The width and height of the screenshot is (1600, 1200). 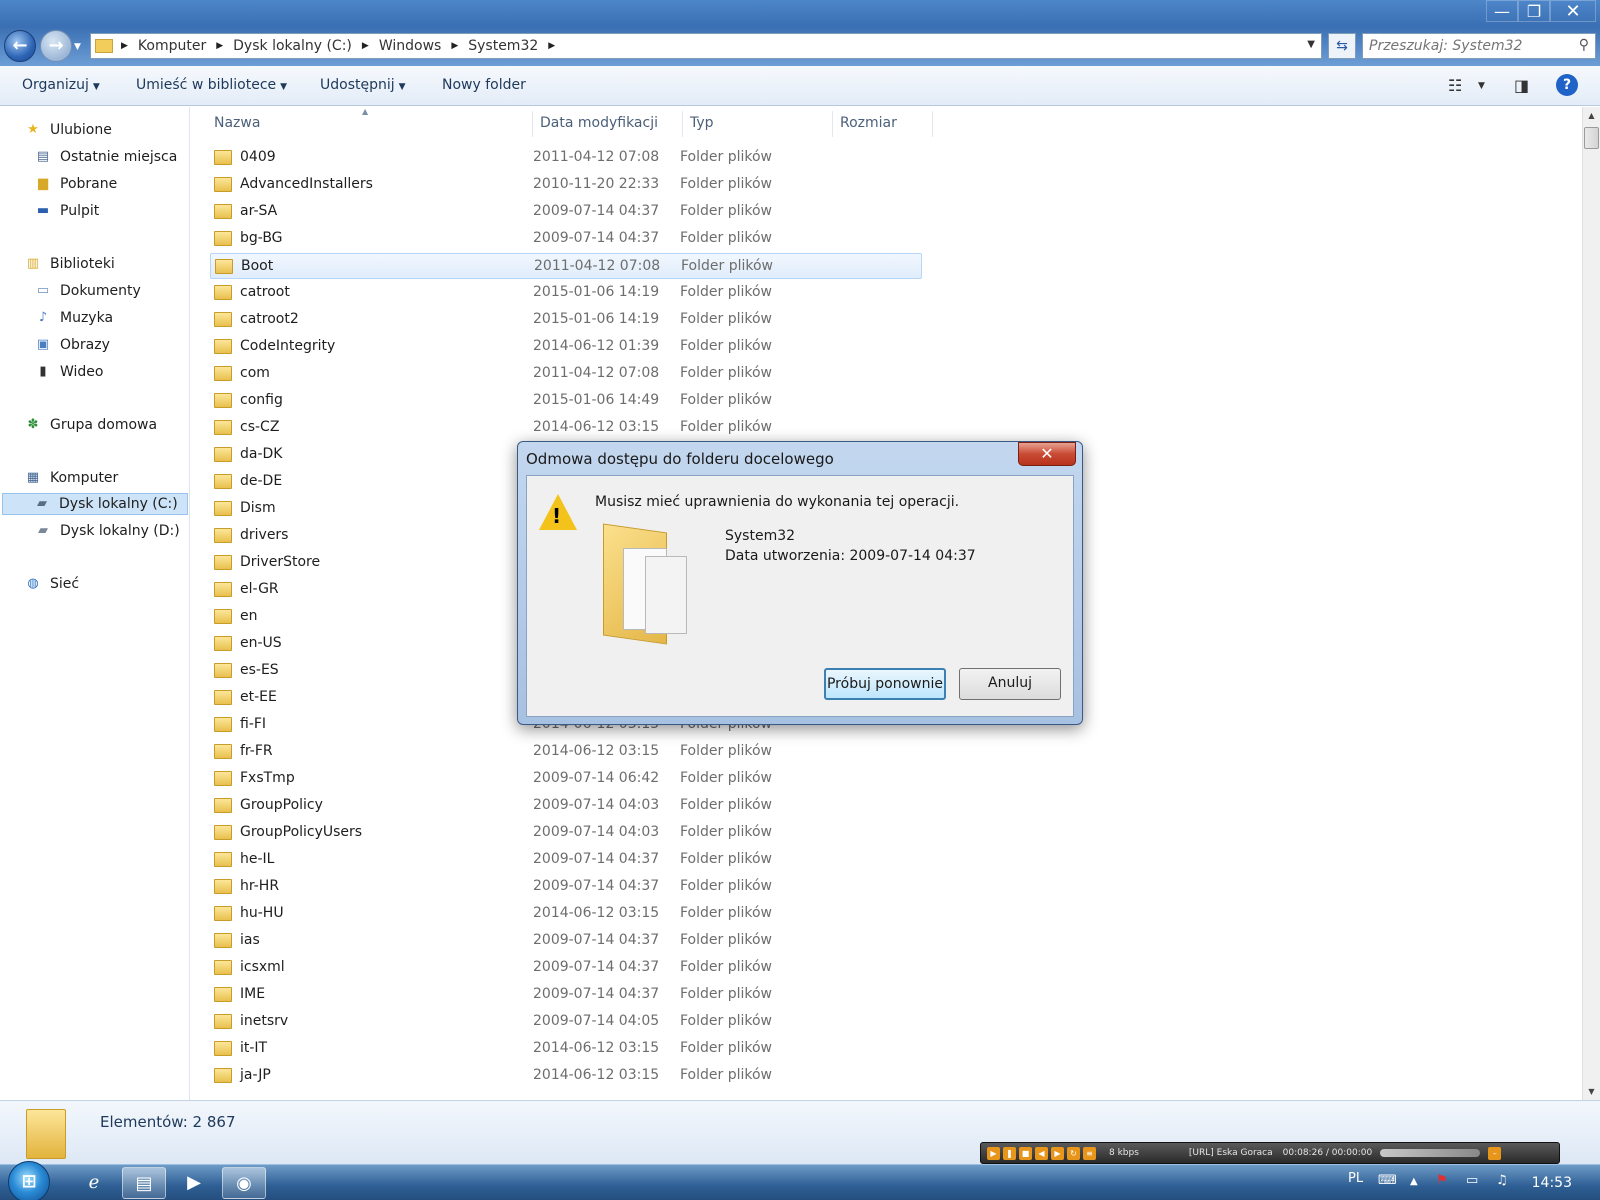 I want to click on sidebar-item-libraries: ▥ Biblioteki, so click(x=69, y=264).